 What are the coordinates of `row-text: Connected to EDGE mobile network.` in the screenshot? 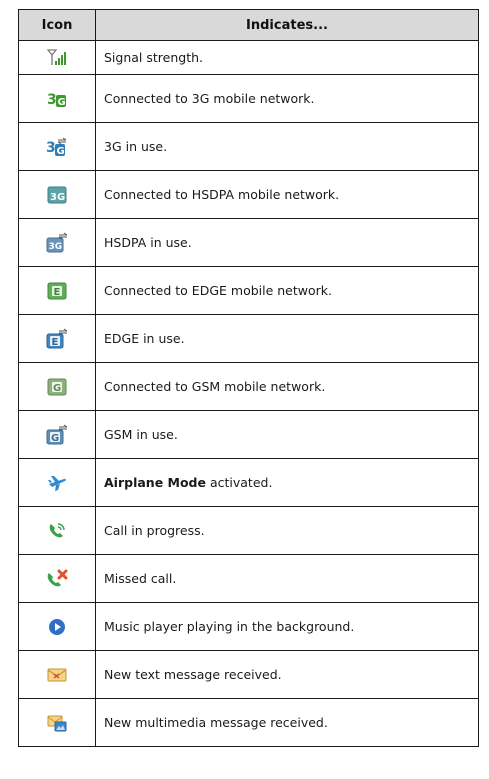 It's located at (287, 290).